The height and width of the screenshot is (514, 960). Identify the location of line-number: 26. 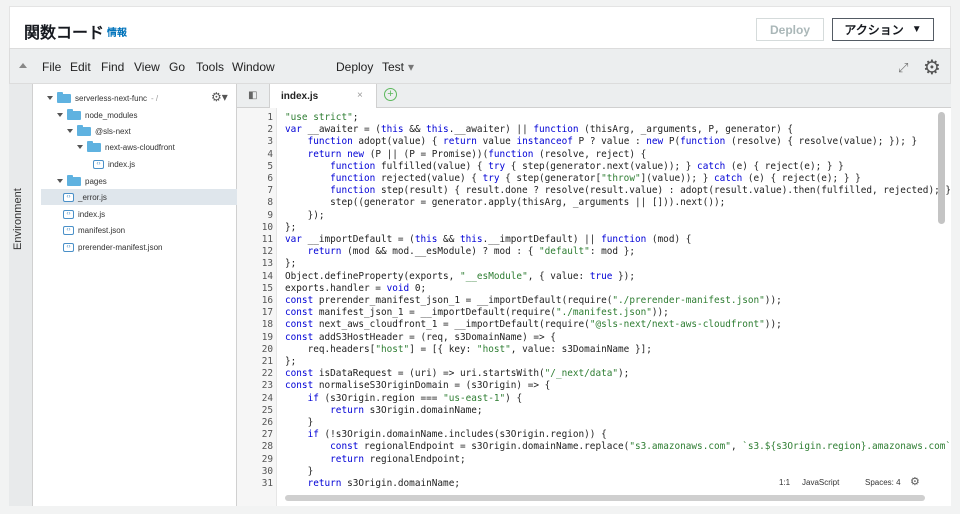
(267, 422).